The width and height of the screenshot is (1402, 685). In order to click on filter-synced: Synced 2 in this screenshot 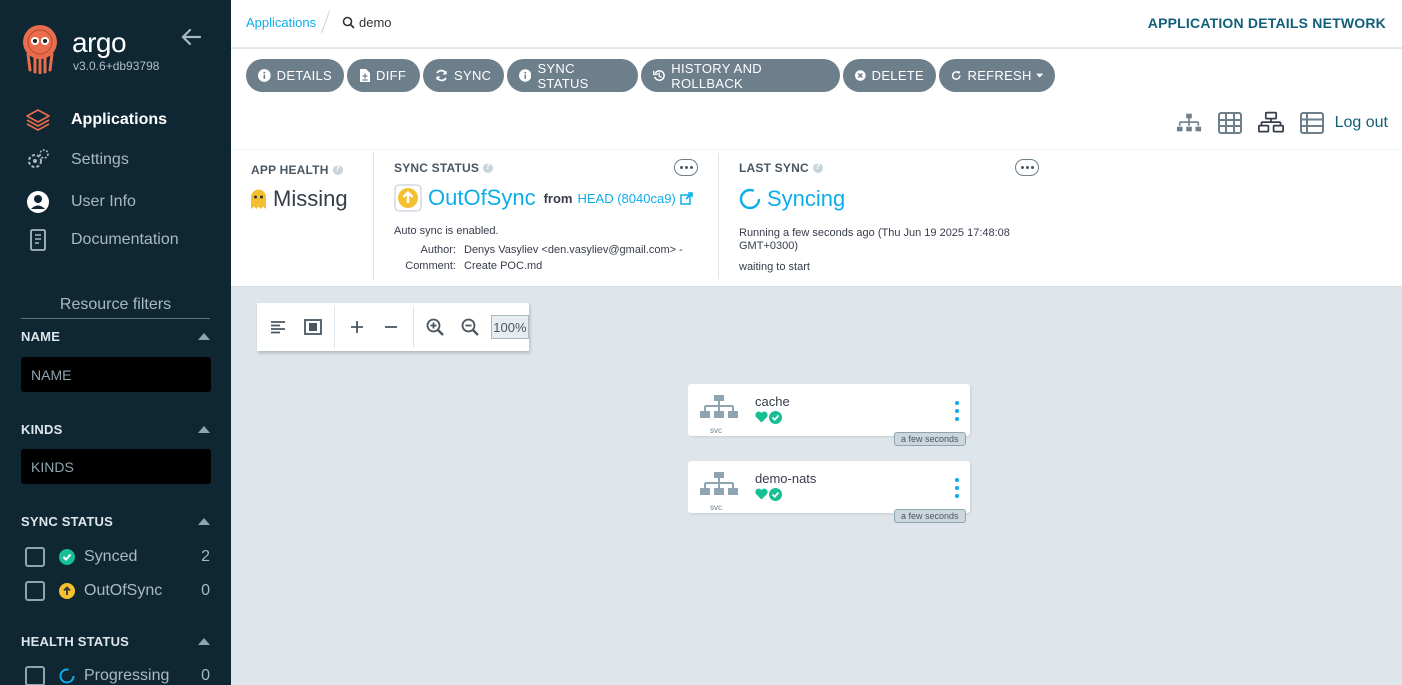, I will do `click(117, 557)`.